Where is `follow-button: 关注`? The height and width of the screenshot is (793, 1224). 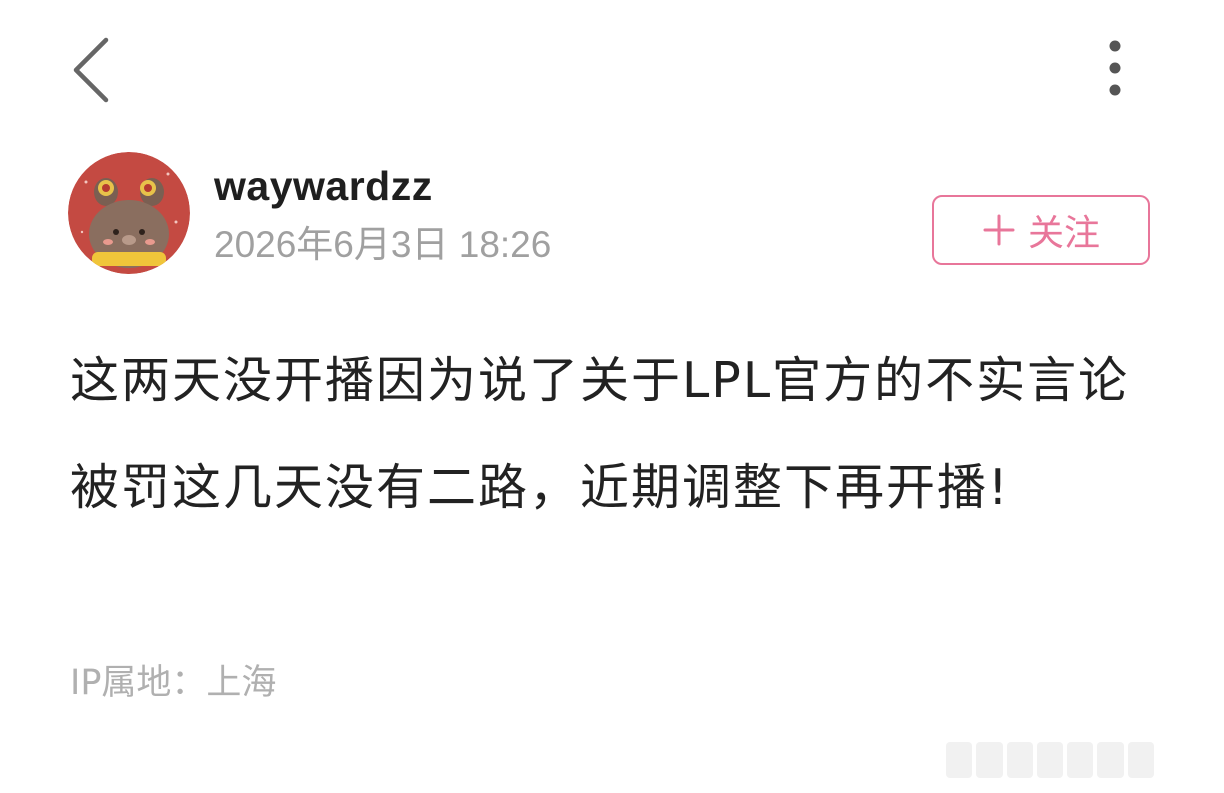
follow-button: 关注 is located at coordinates (1041, 230).